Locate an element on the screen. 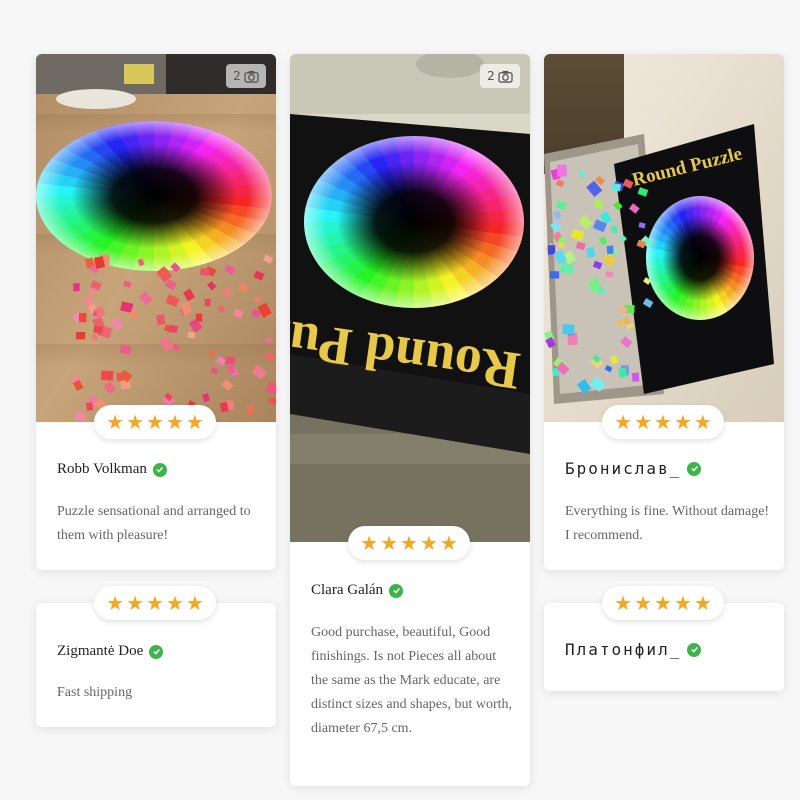 This screenshot has height=800, width=800. review-card: ★ ★ ★ ★ ★ Zigmantė Doe Fast shipping is located at coordinates (156, 656).